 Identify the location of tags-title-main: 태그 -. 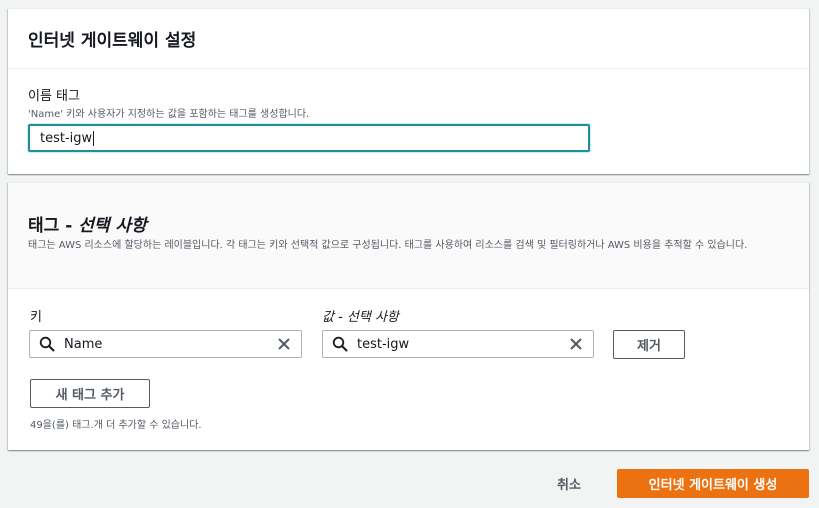
(53, 226).